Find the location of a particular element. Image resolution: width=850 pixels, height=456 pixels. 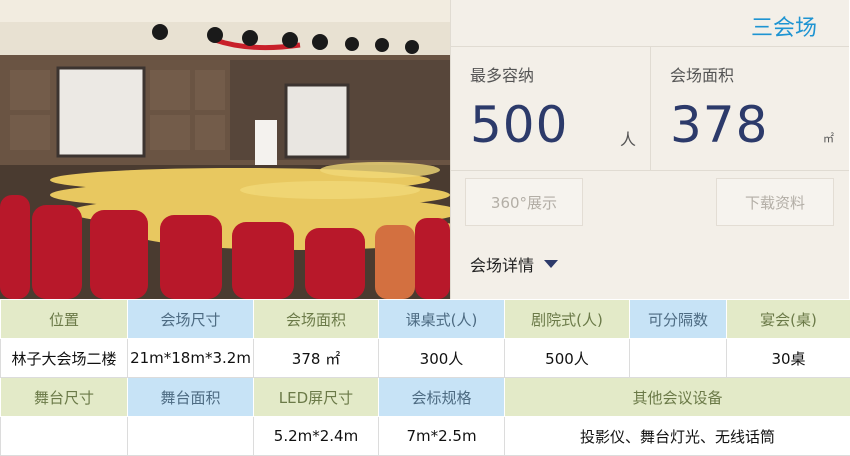

table-row: 林子大会场二楼 21m*18m*3.2m 378 ㎡ 300人 500人 30桌 is located at coordinates (425, 358).